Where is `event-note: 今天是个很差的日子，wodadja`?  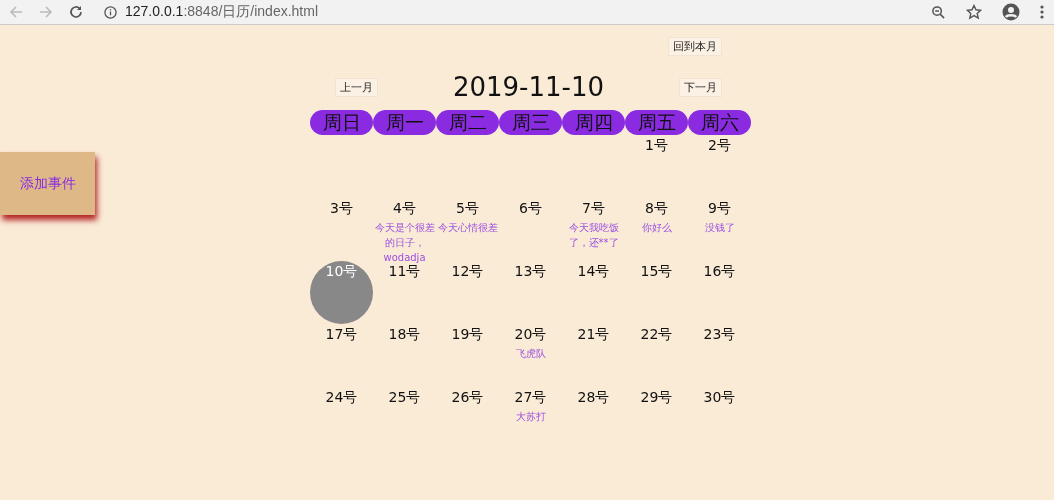 event-note: 今天是个很差的日子，wodadja is located at coordinates (404, 243).